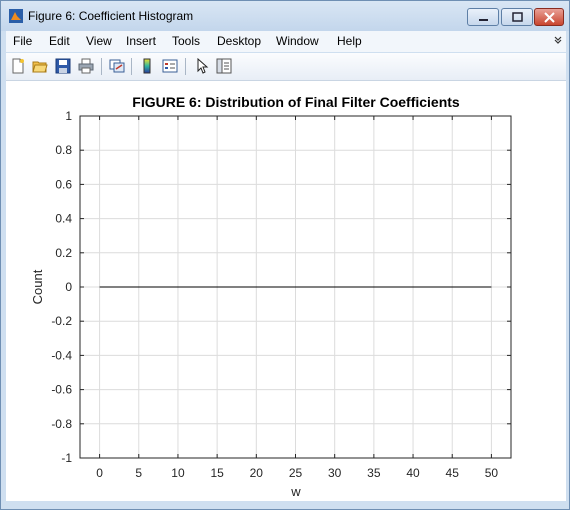 The image size is (570, 510). What do you see at coordinates (61, 390) in the screenshot?
I see `y-tick-label: -0.6` at bounding box center [61, 390].